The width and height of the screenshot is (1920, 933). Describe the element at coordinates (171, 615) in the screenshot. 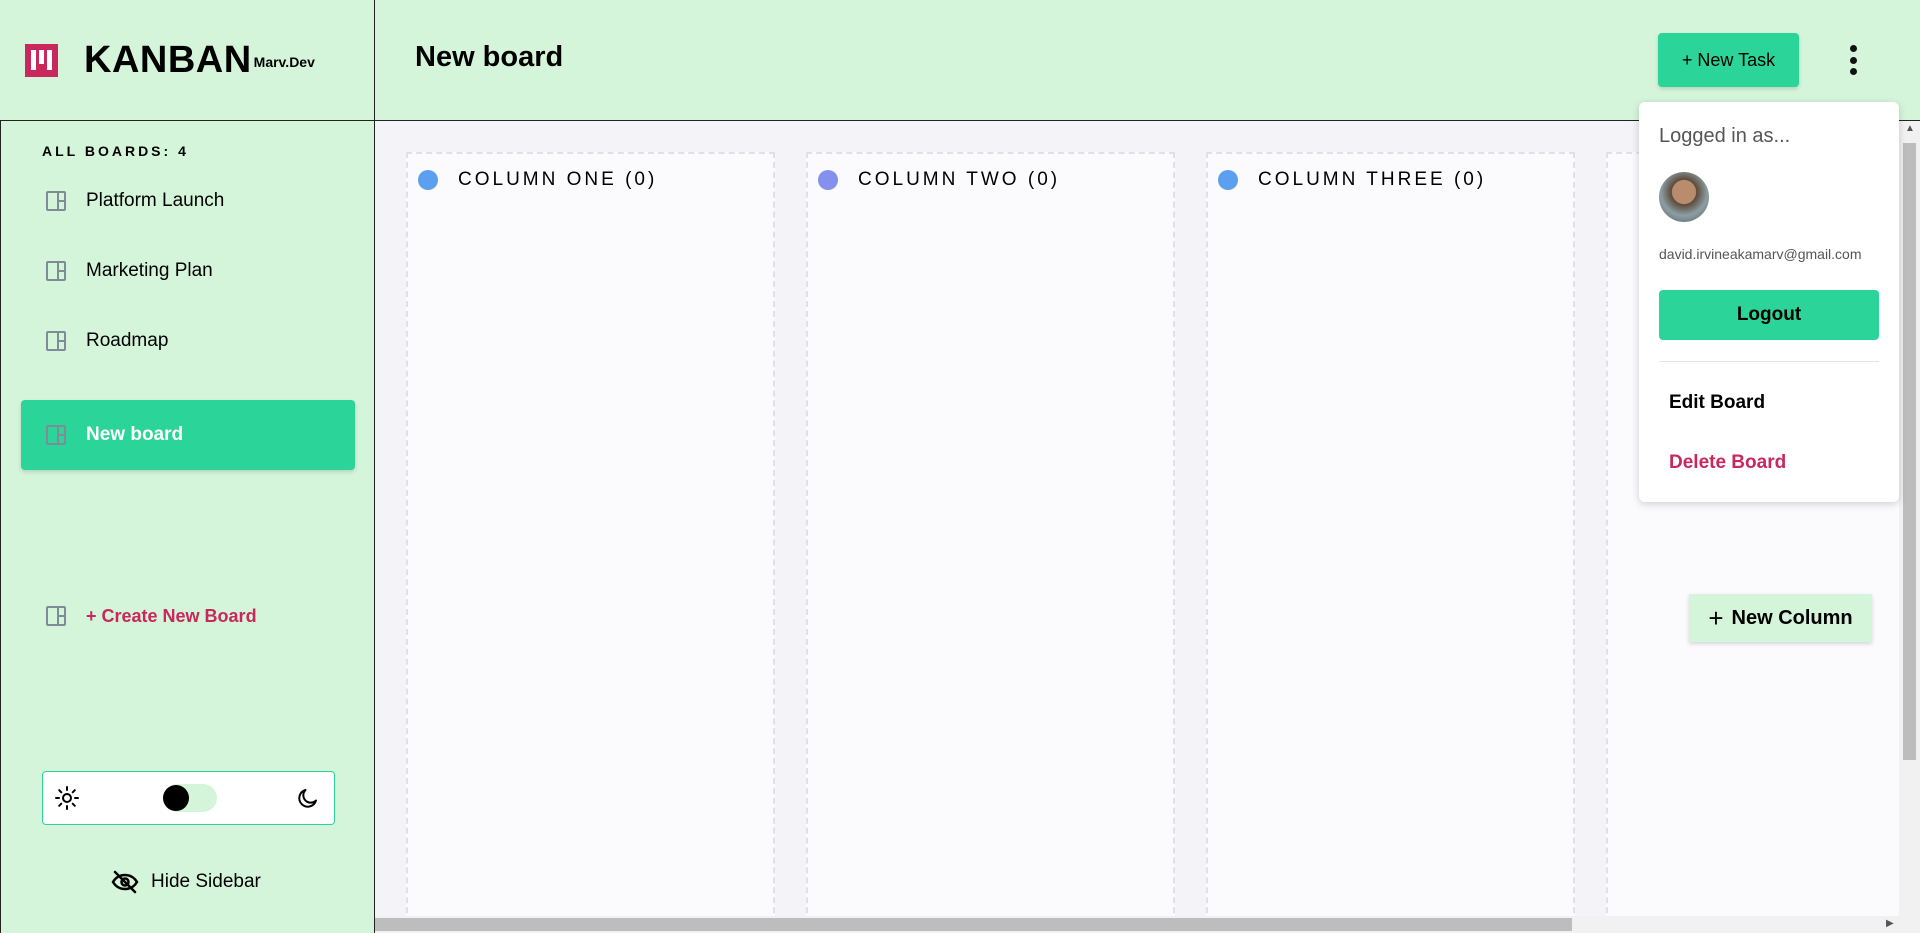

I see `create-new-board-label: + Create New Board` at that location.